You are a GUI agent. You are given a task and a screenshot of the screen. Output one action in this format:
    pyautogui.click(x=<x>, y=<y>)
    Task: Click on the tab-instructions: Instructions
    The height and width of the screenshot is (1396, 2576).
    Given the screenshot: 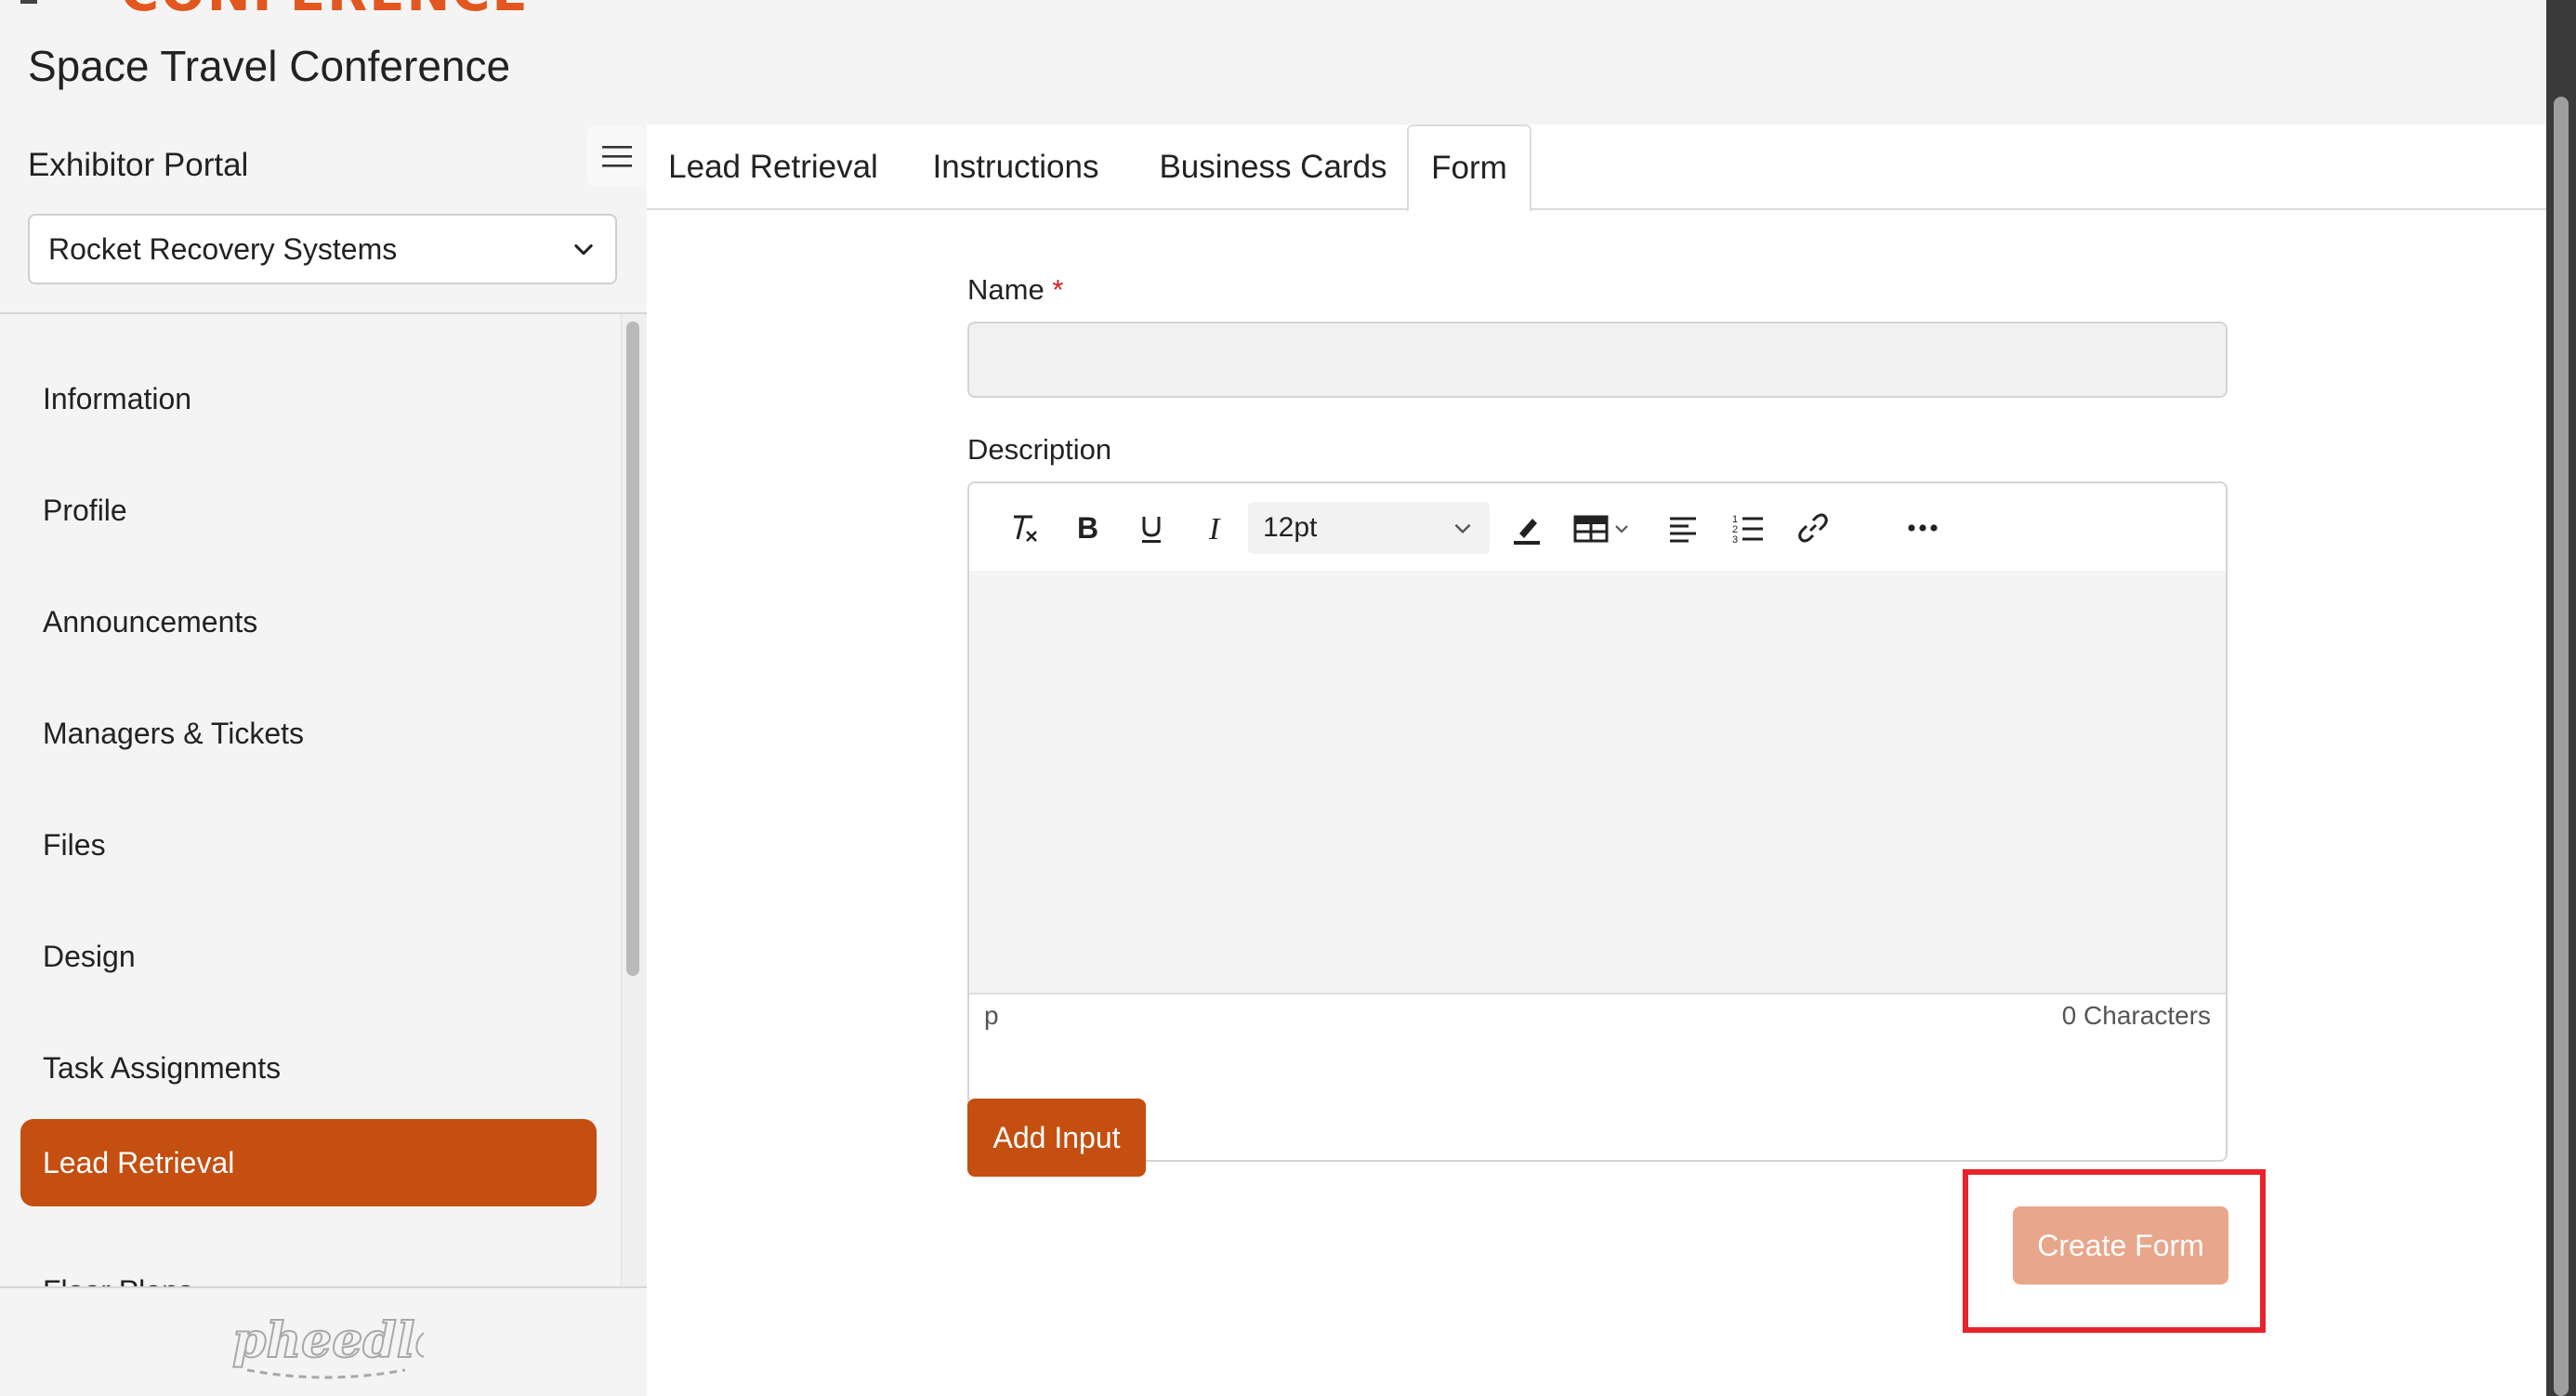 What is the action you would take?
    pyautogui.click(x=1015, y=167)
    